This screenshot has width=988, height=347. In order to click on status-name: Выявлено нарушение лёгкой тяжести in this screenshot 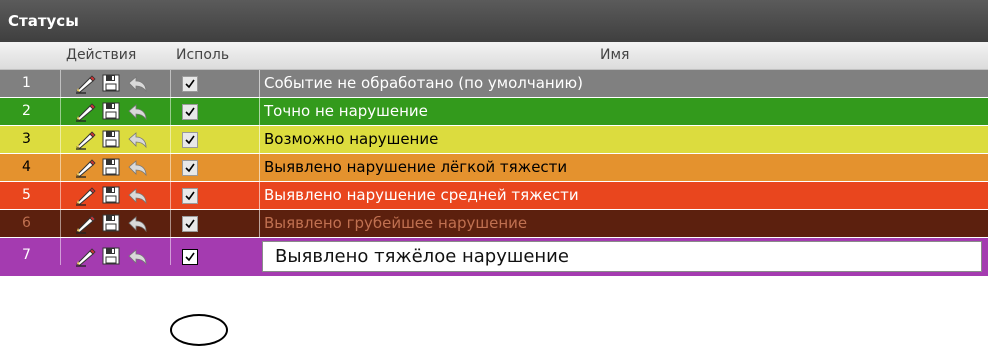, I will do `click(413, 167)`.